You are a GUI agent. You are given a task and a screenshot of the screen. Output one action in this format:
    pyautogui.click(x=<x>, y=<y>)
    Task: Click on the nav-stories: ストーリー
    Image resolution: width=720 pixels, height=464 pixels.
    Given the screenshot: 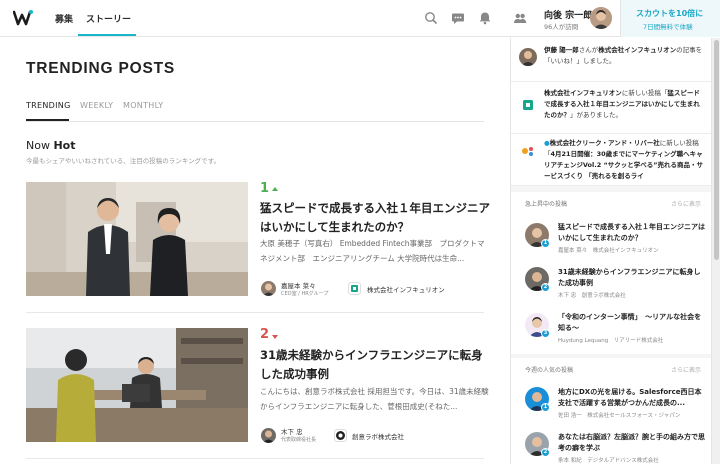 What is the action you would take?
    pyautogui.click(x=108, y=18)
    